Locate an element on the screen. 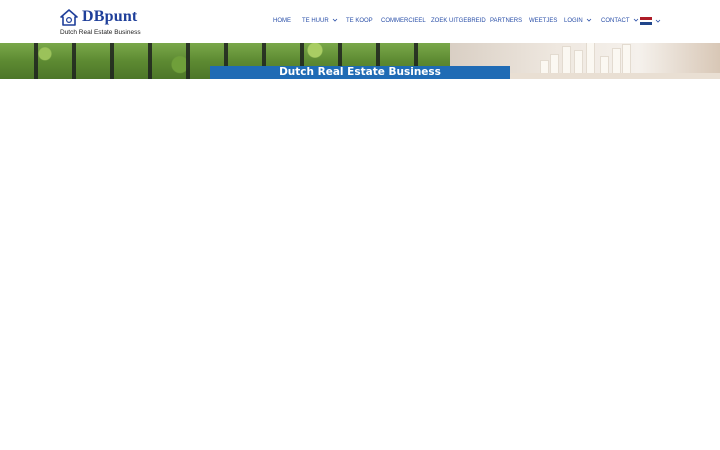 The width and height of the screenshot is (720, 450). netherlands-flag-icon is located at coordinates (646, 21).